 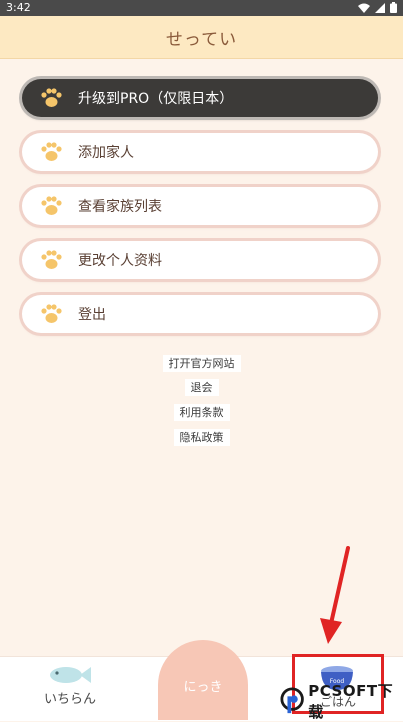 What do you see at coordinates (120, 207) in the screenshot?
I see `menu-label: 查看家族列表` at bounding box center [120, 207].